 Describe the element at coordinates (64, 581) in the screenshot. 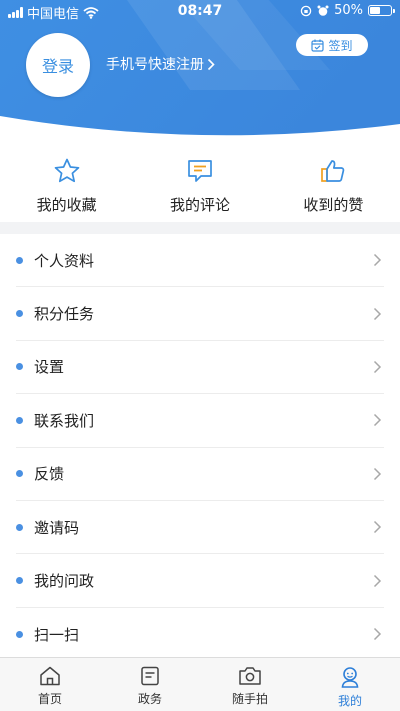

I see `menu-item-label: 我的问政` at that location.